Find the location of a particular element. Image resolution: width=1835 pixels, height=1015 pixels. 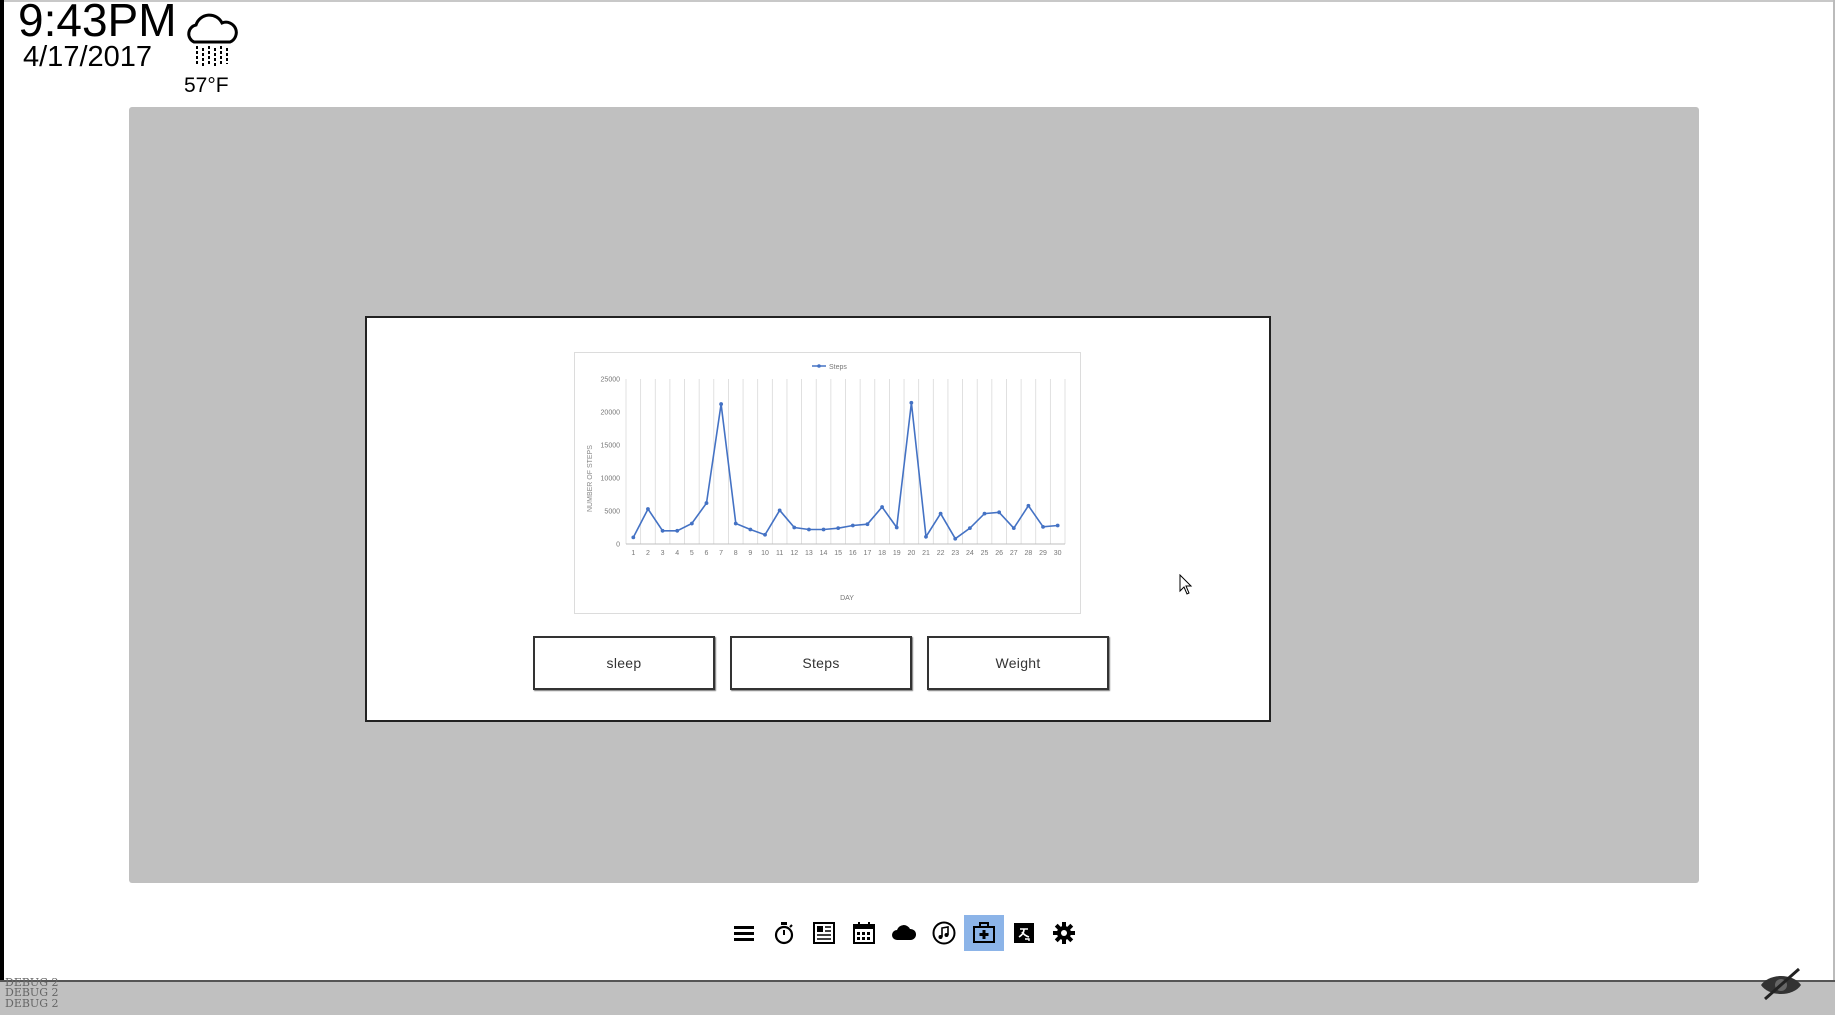

calendar-icon is located at coordinates (864, 933).